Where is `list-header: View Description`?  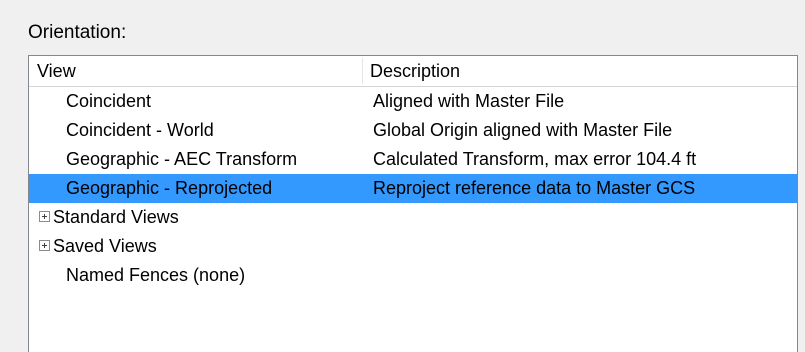
list-header: View Description is located at coordinates (413, 71).